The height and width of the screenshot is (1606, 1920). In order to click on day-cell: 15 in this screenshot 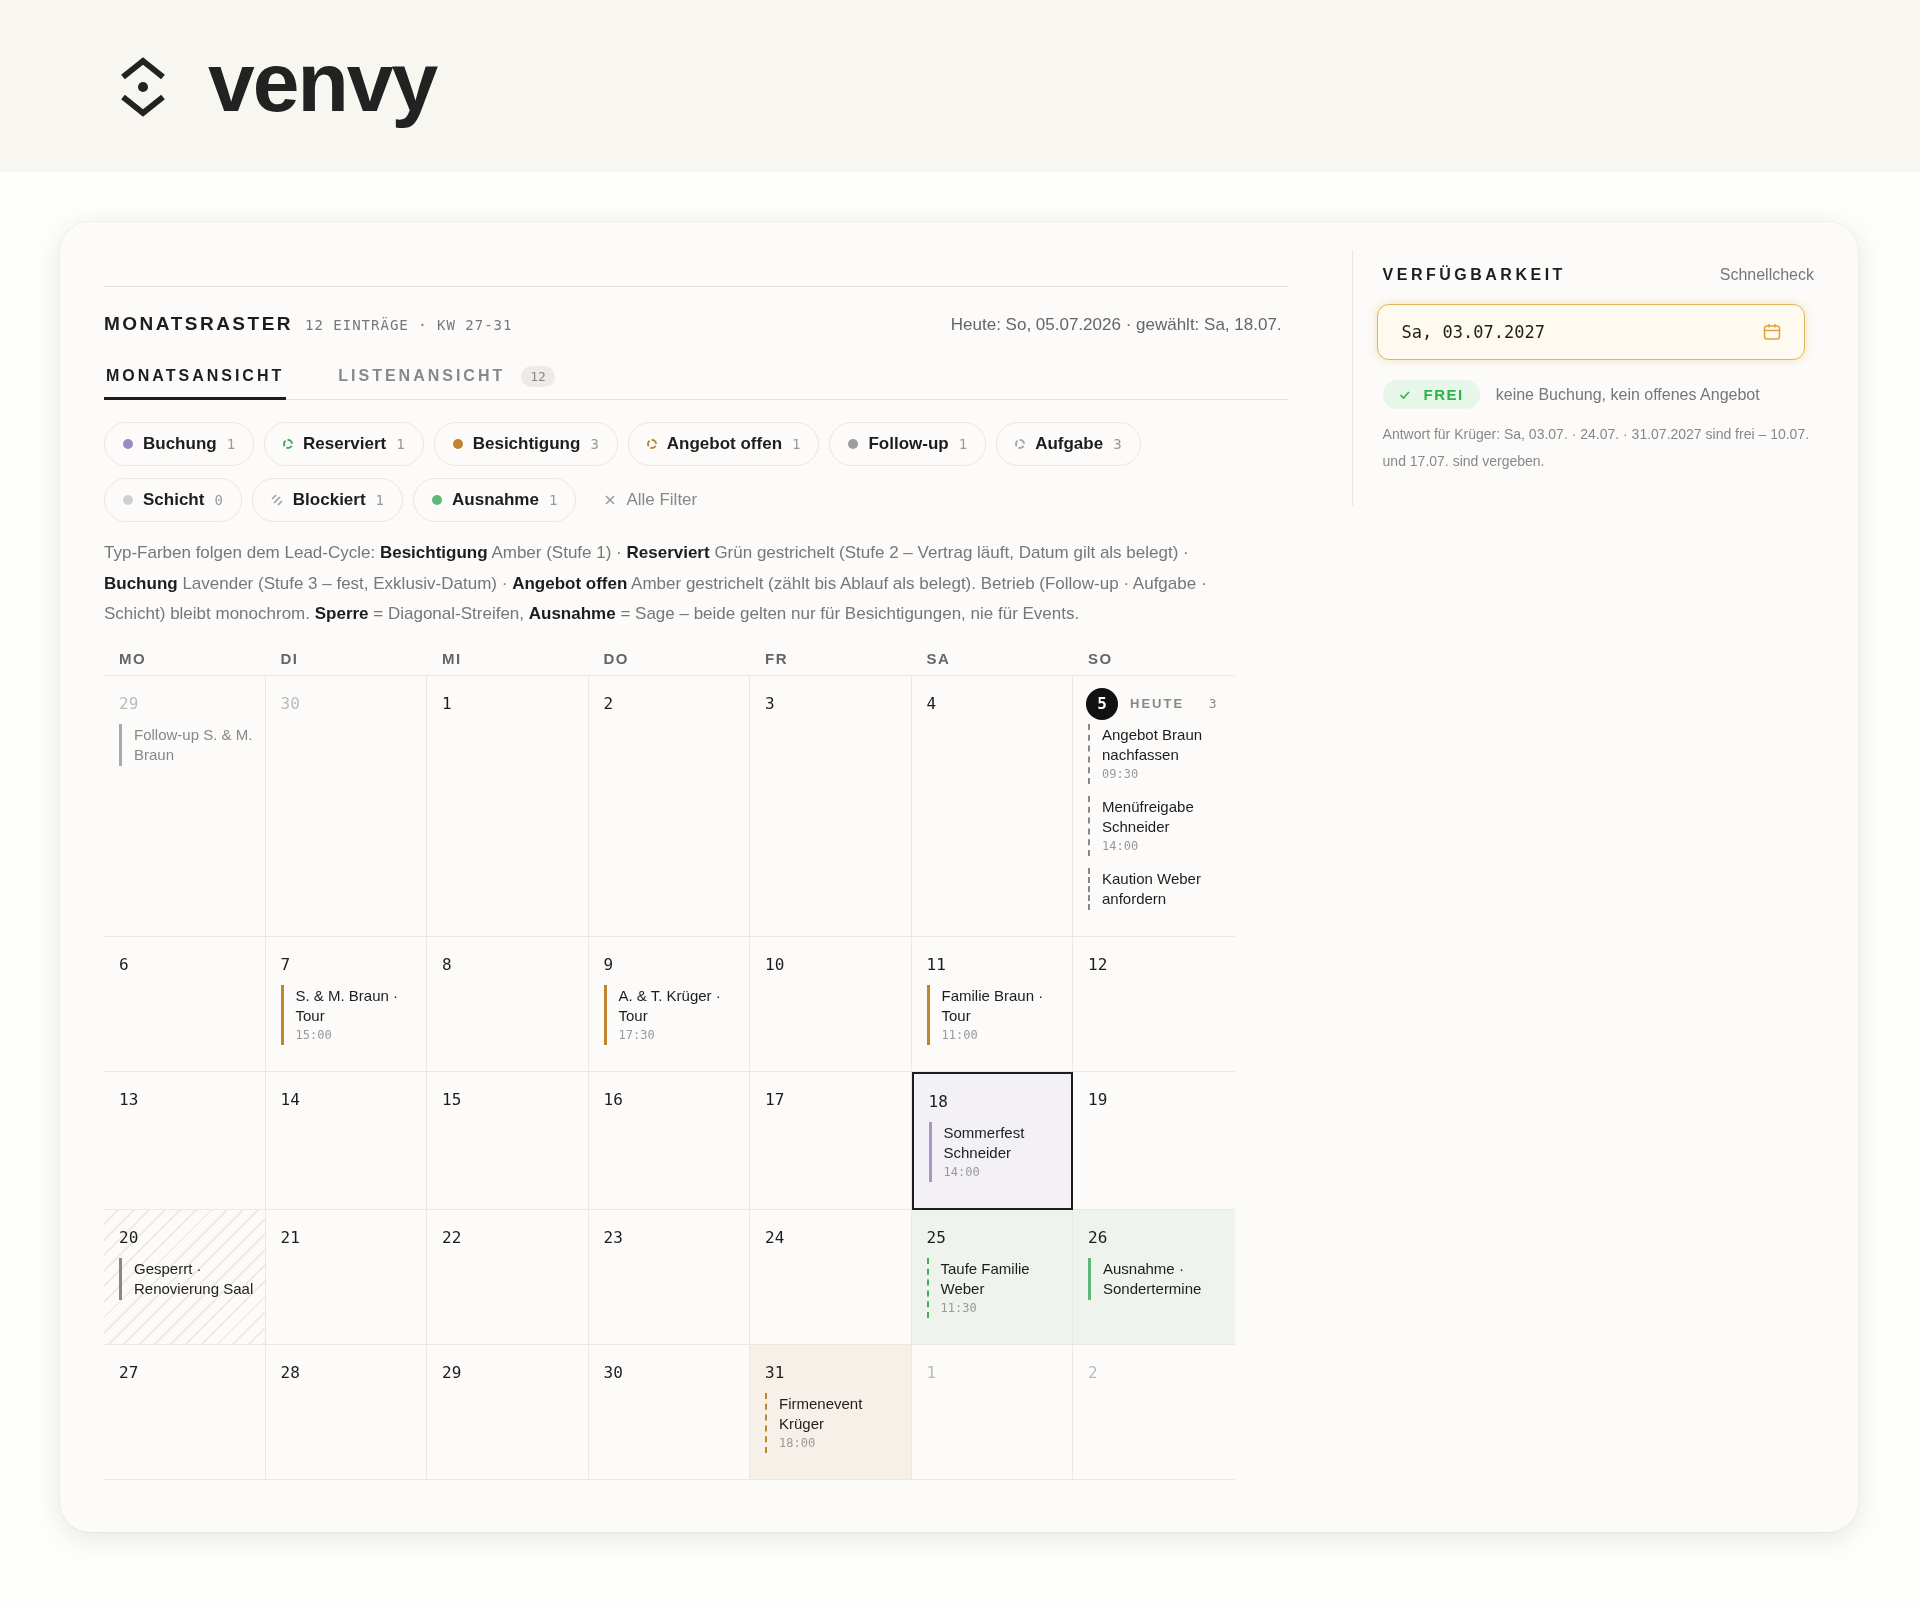, I will do `click(508, 1140)`.